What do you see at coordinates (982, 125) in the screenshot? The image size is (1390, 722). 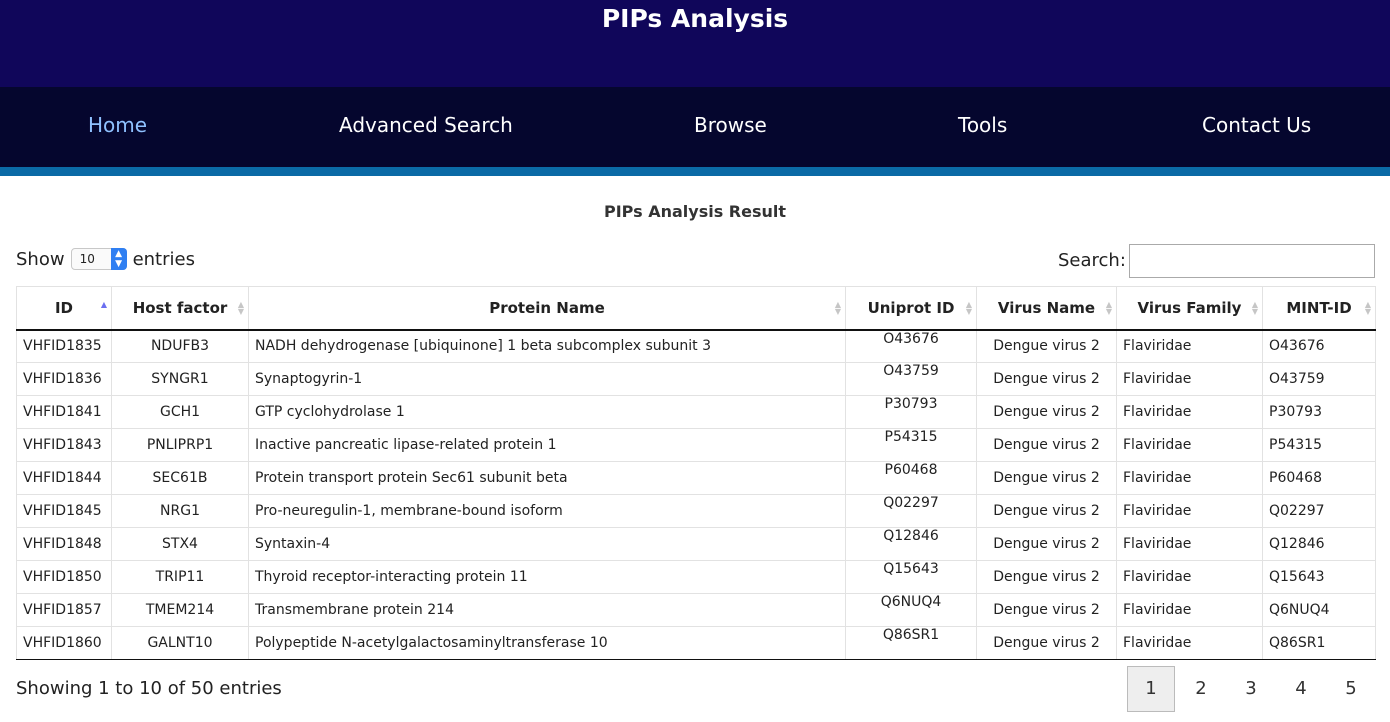 I see `nav-tools: Tools` at bounding box center [982, 125].